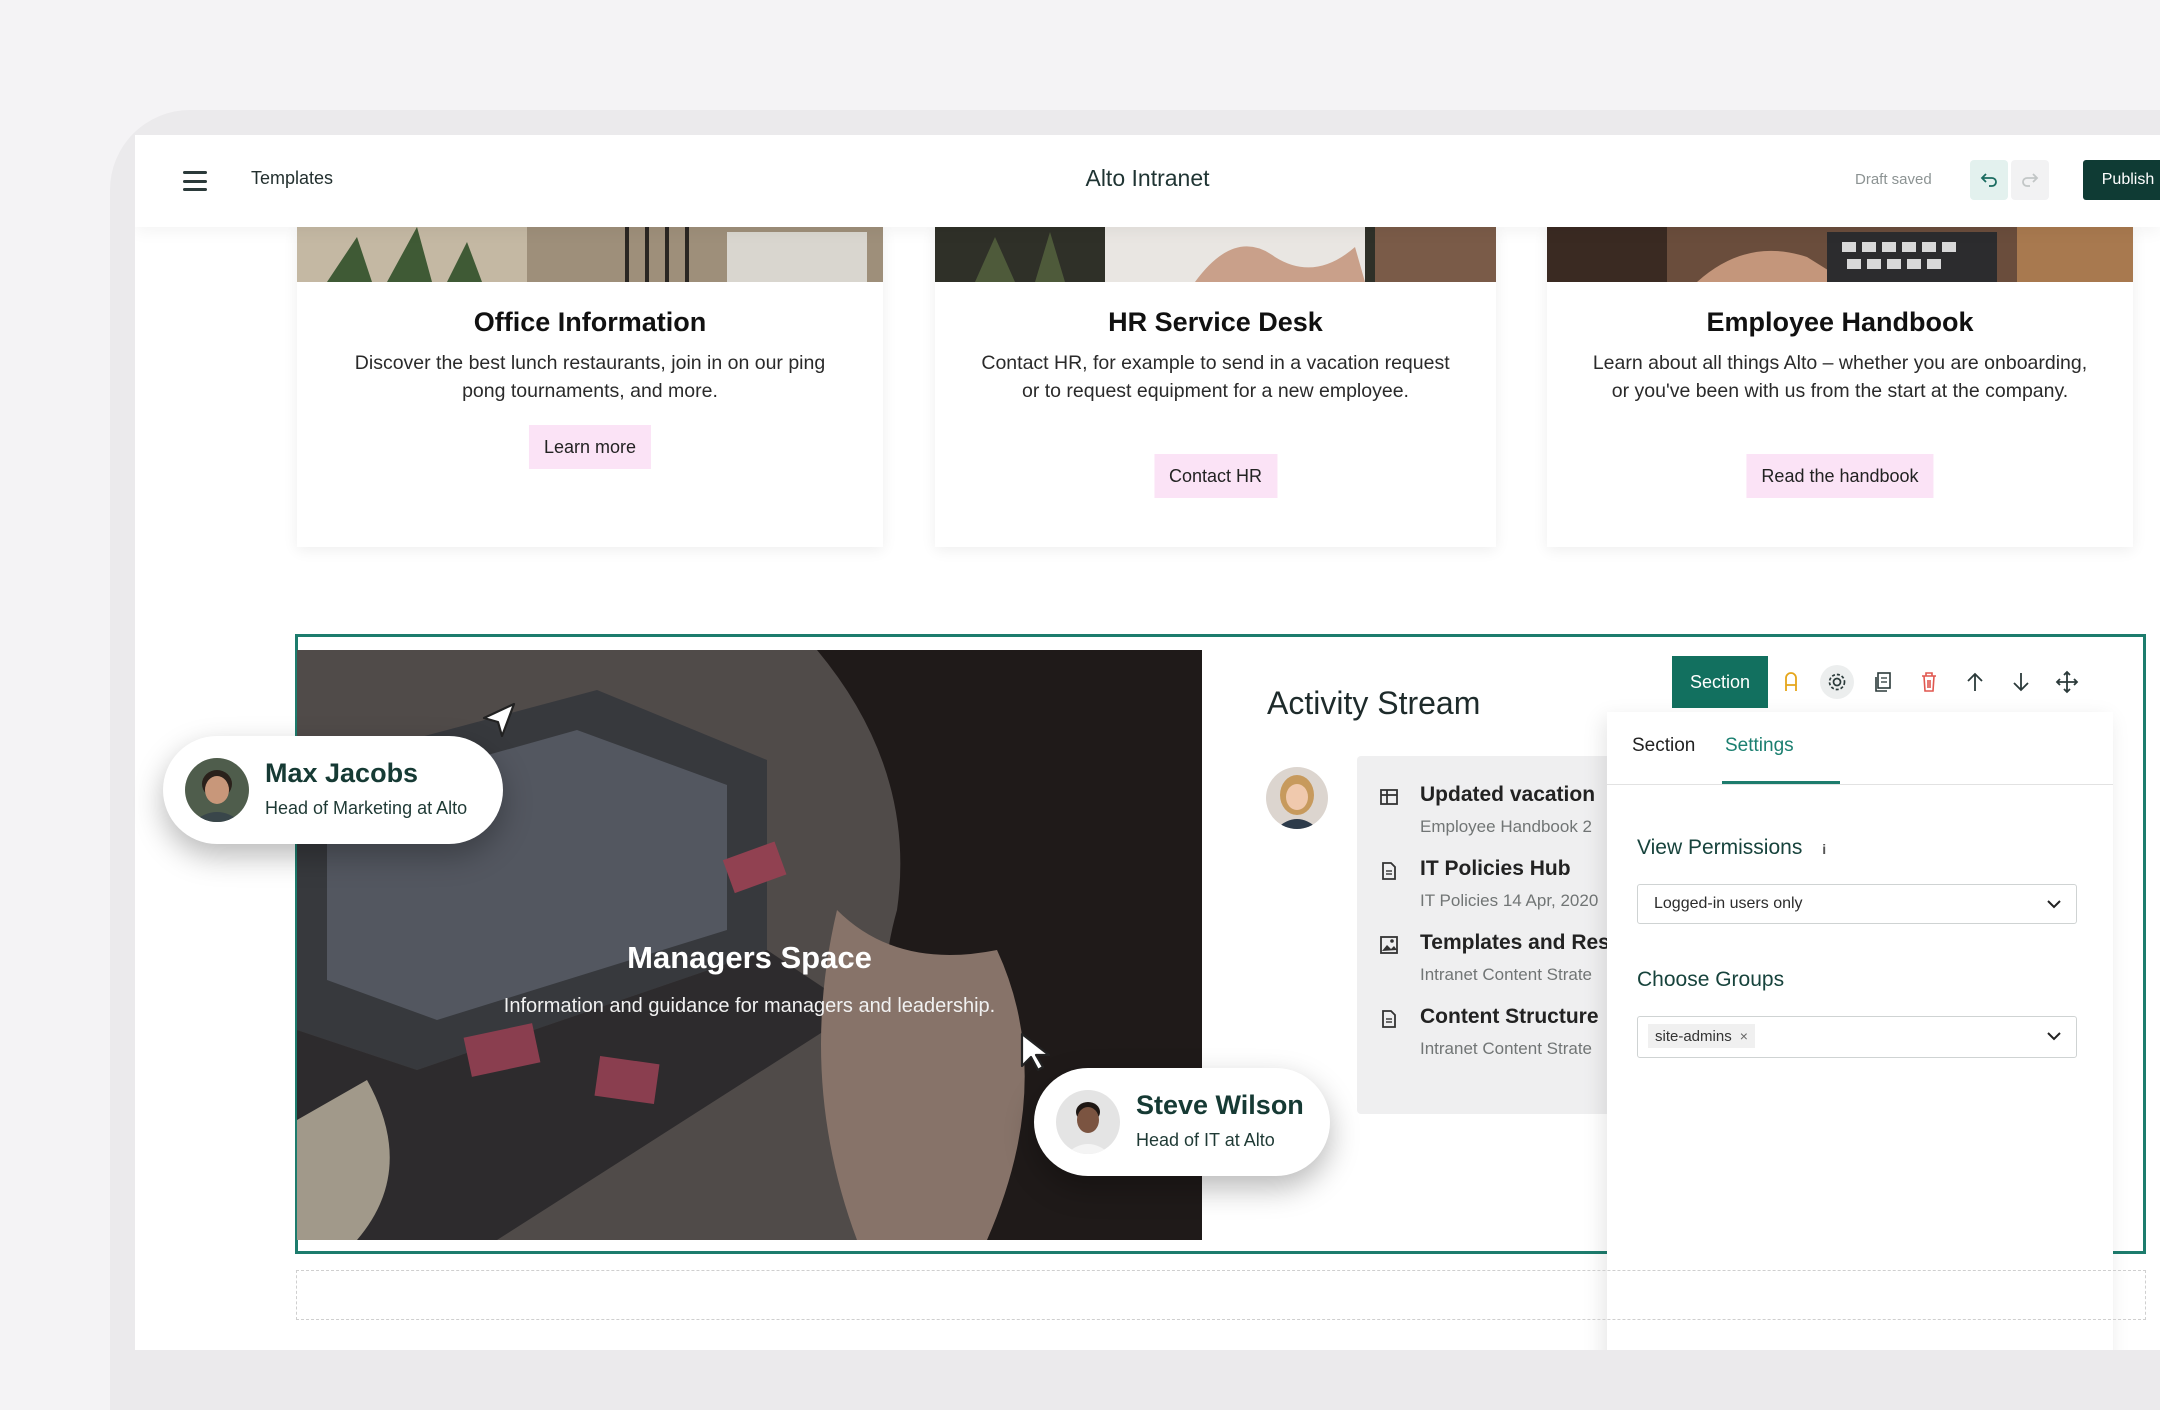 The image size is (2160, 1410). What do you see at coordinates (2067, 682) in the screenshot?
I see `move-icon` at bounding box center [2067, 682].